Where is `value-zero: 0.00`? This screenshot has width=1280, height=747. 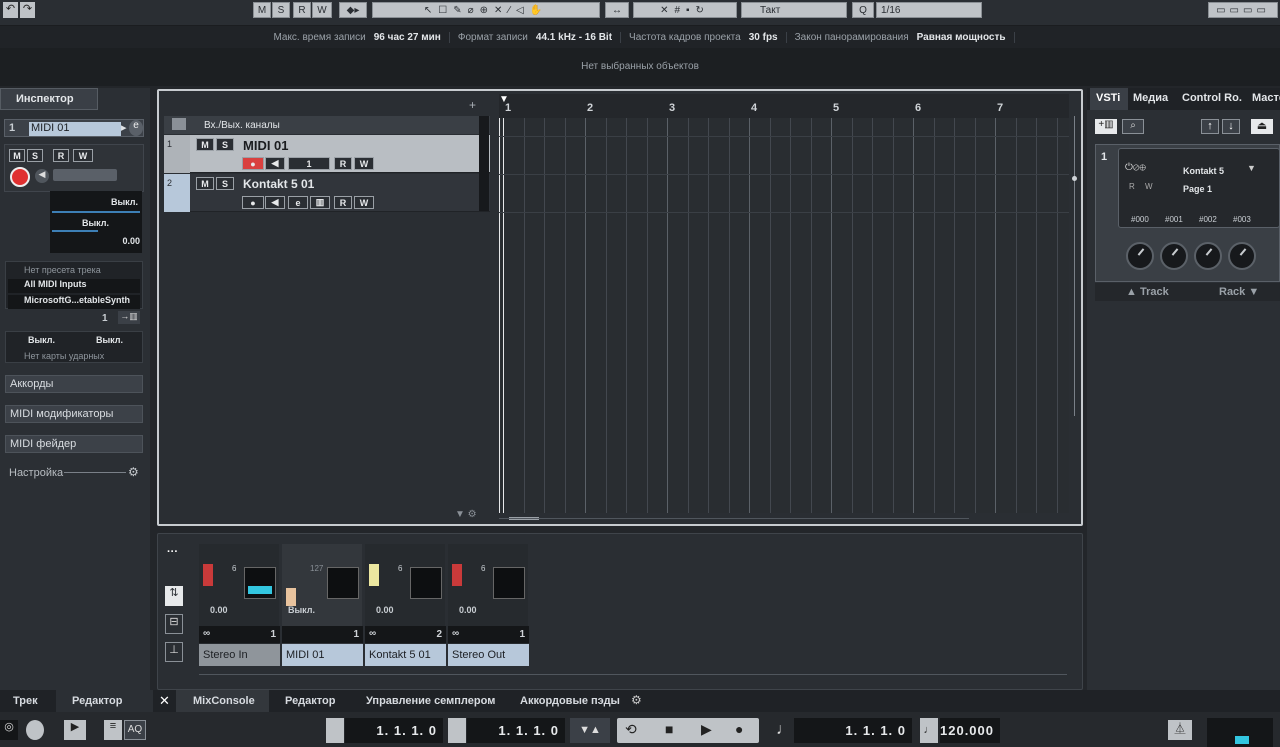 value-zero: 0.00 is located at coordinates (131, 241).